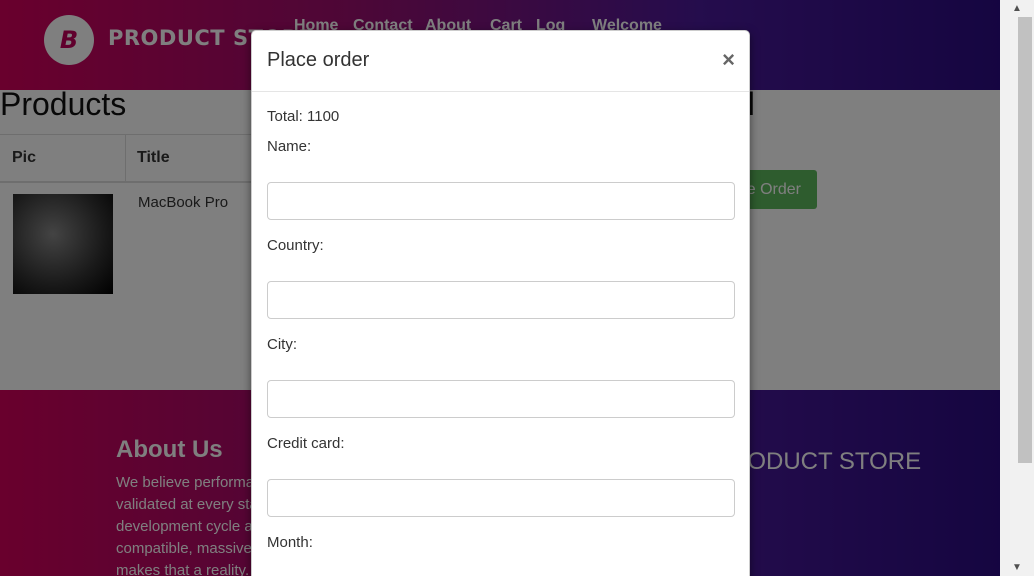 This screenshot has height=576, width=1034. I want to click on modal-title: Place order, so click(318, 60).